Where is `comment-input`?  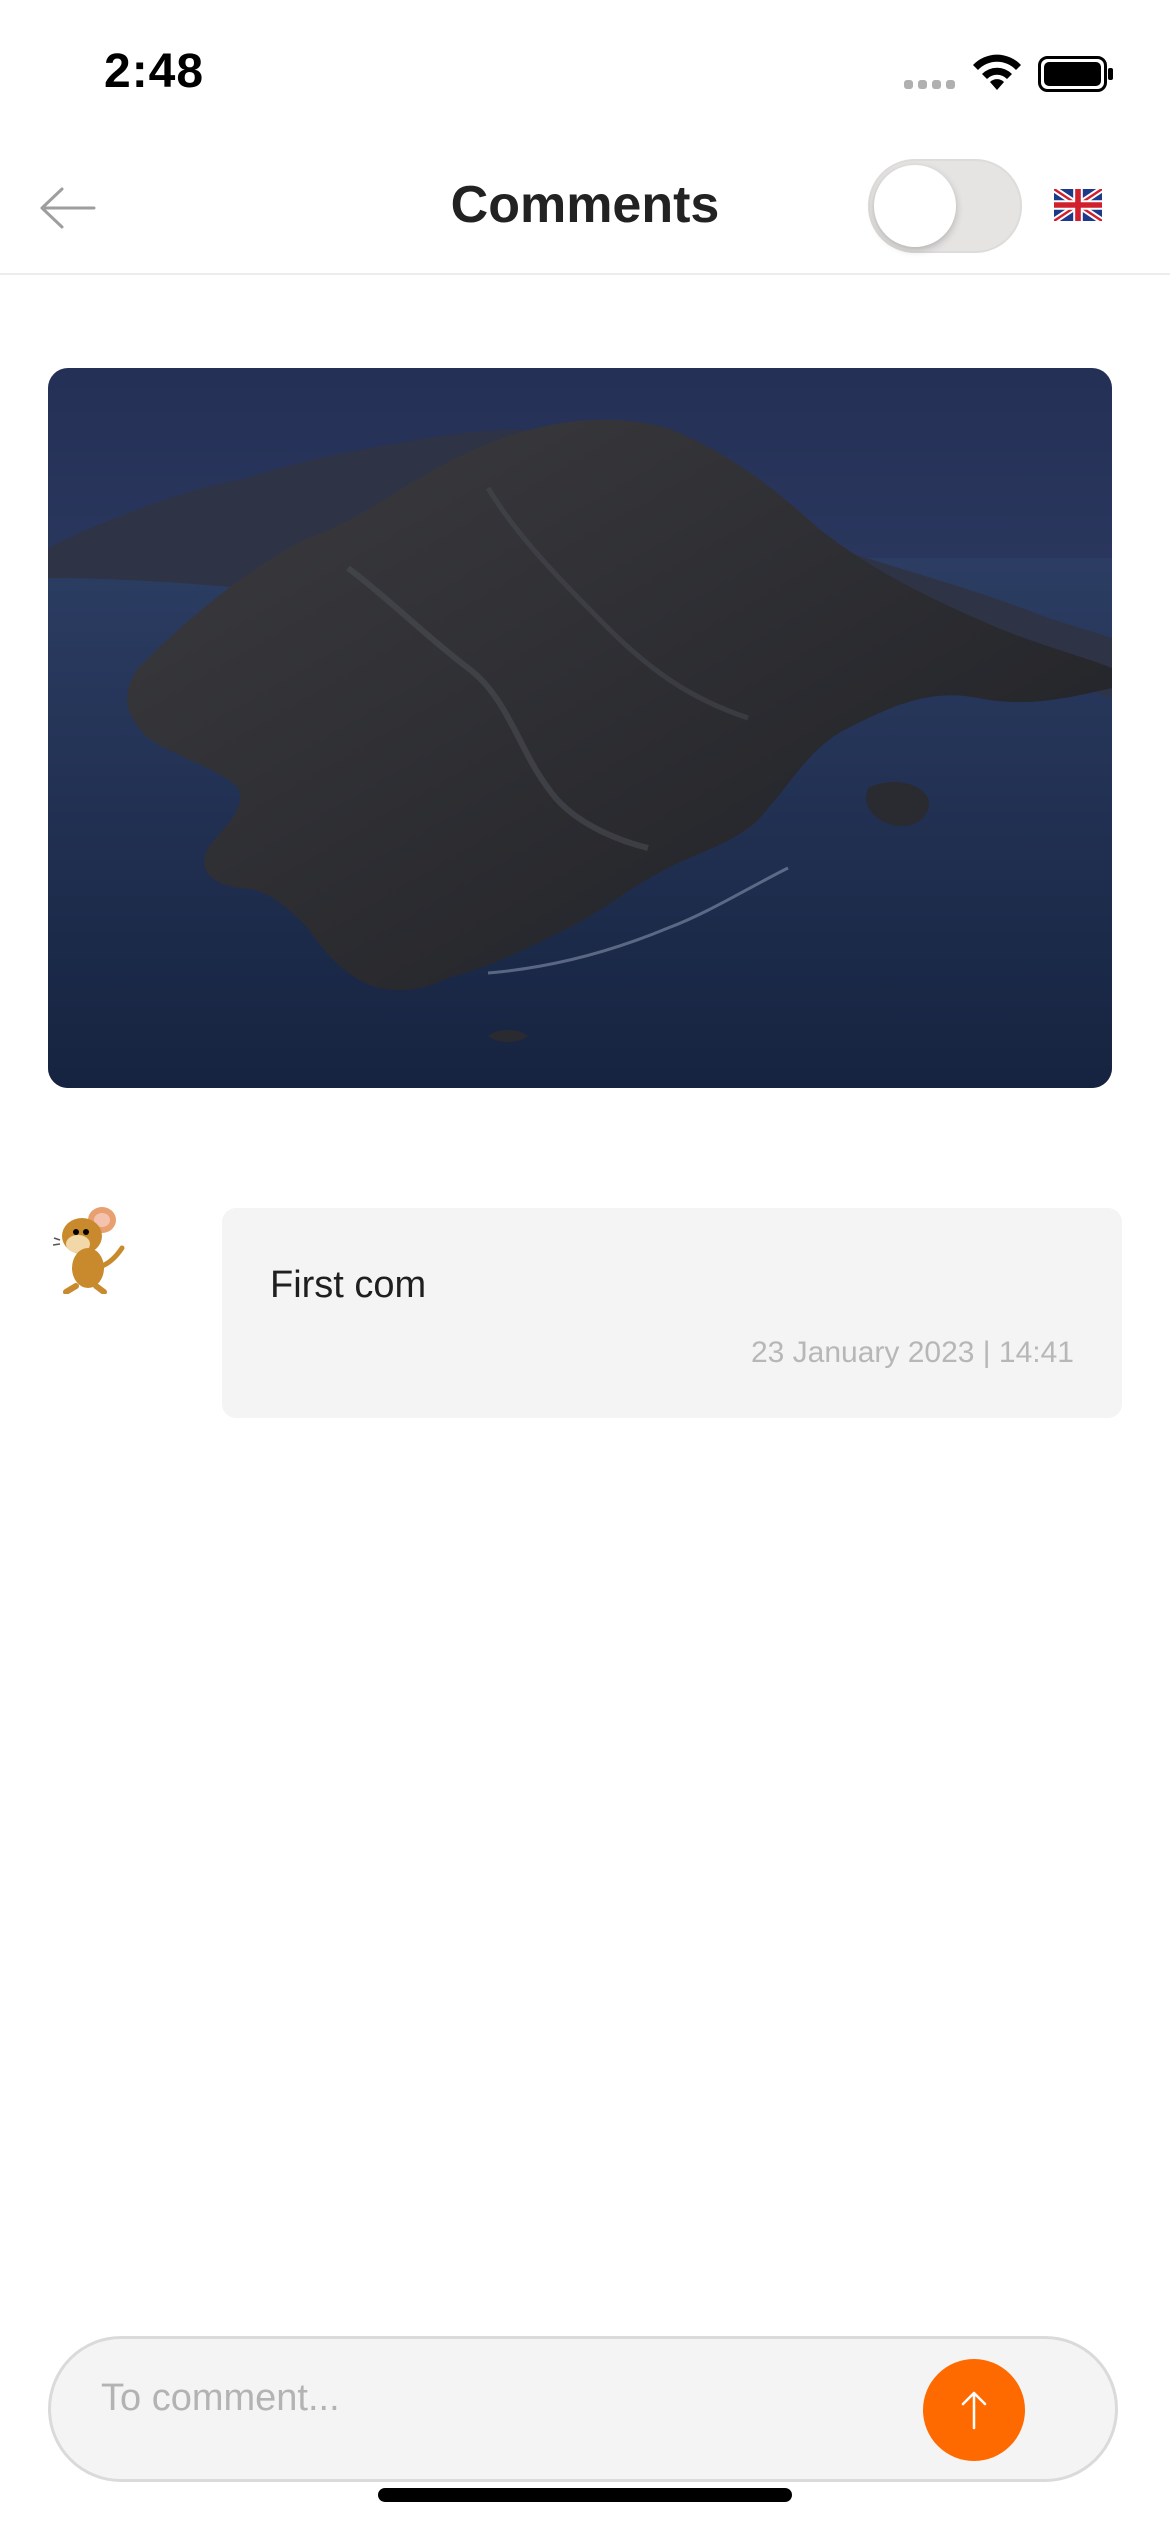
comment-input is located at coordinates (501, 2398).